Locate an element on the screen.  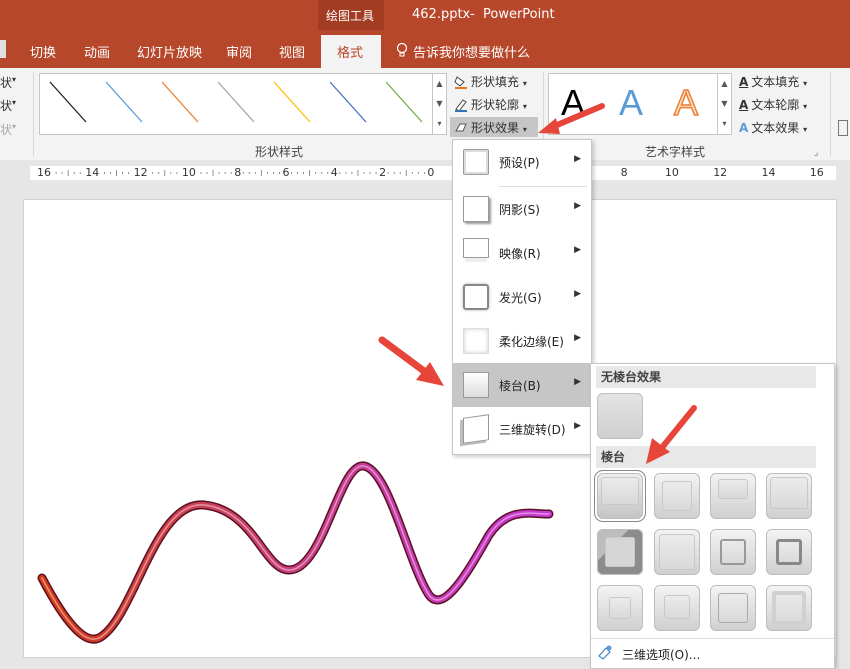
menu-item-bevel: 棱台(B) ▶ is located at coordinates (522, 385).